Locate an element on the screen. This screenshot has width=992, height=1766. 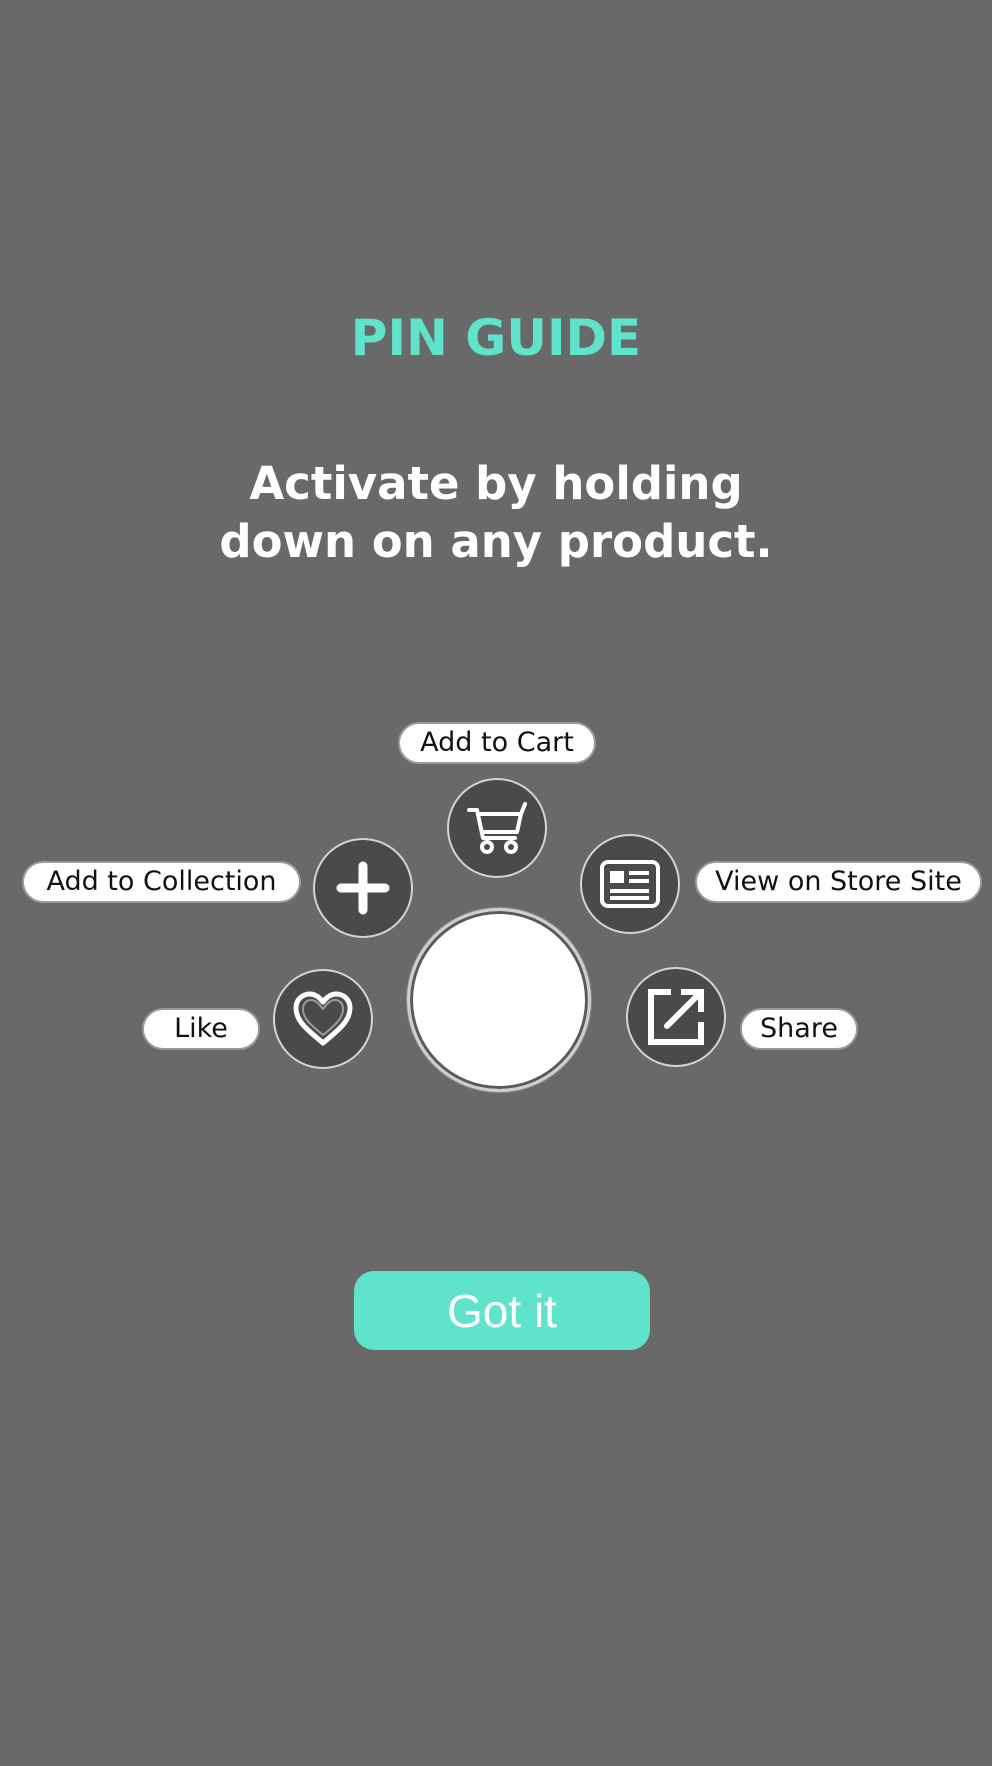
add-to-collection-button is located at coordinates (363, 888).